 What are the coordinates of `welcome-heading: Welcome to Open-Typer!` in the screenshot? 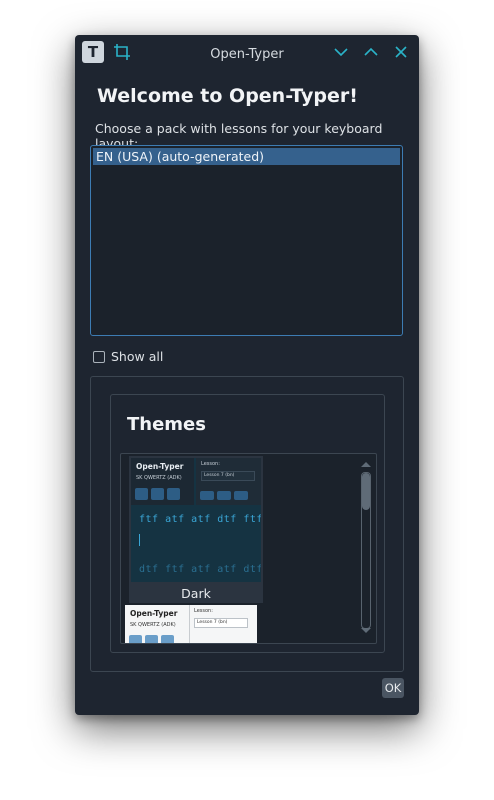 It's located at (227, 96).